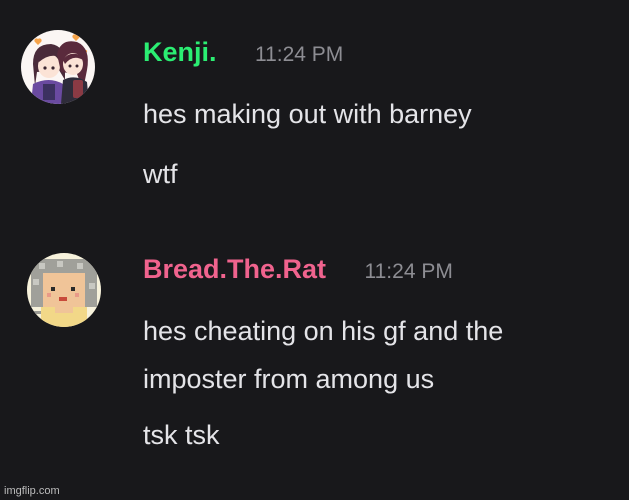  What do you see at coordinates (323, 331) in the screenshot?
I see `message-text: hes cheating on his gf and the` at bounding box center [323, 331].